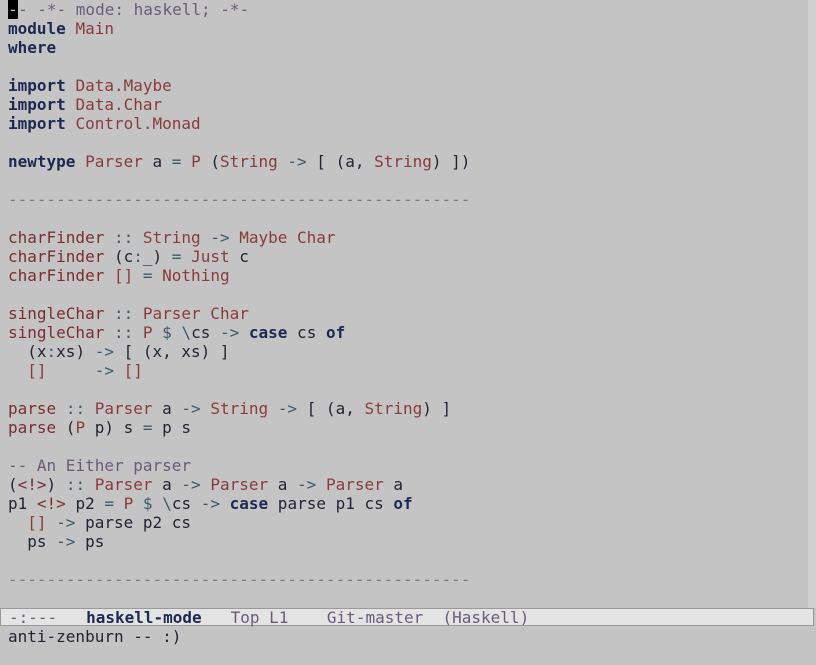  What do you see at coordinates (22, 503) in the screenshot?
I see `code-token-plain: p1` at bounding box center [22, 503].